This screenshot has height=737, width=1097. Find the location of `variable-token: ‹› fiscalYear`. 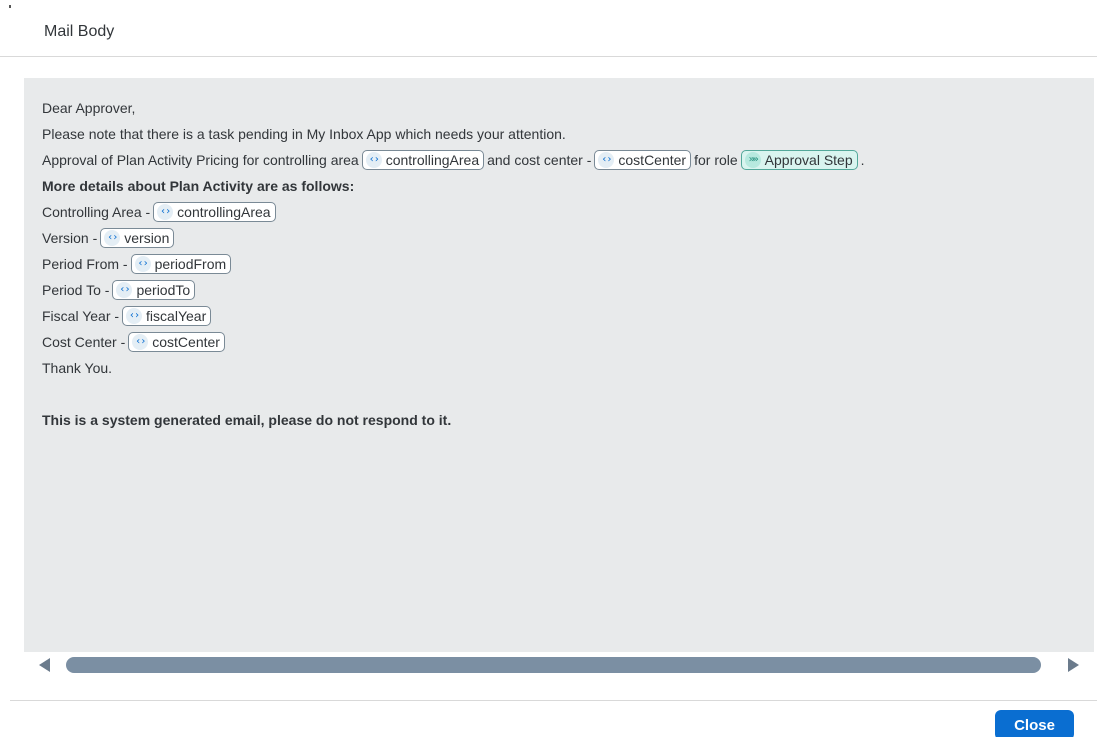

variable-token: ‹› fiscalYear is located at coordinates (167, 316).